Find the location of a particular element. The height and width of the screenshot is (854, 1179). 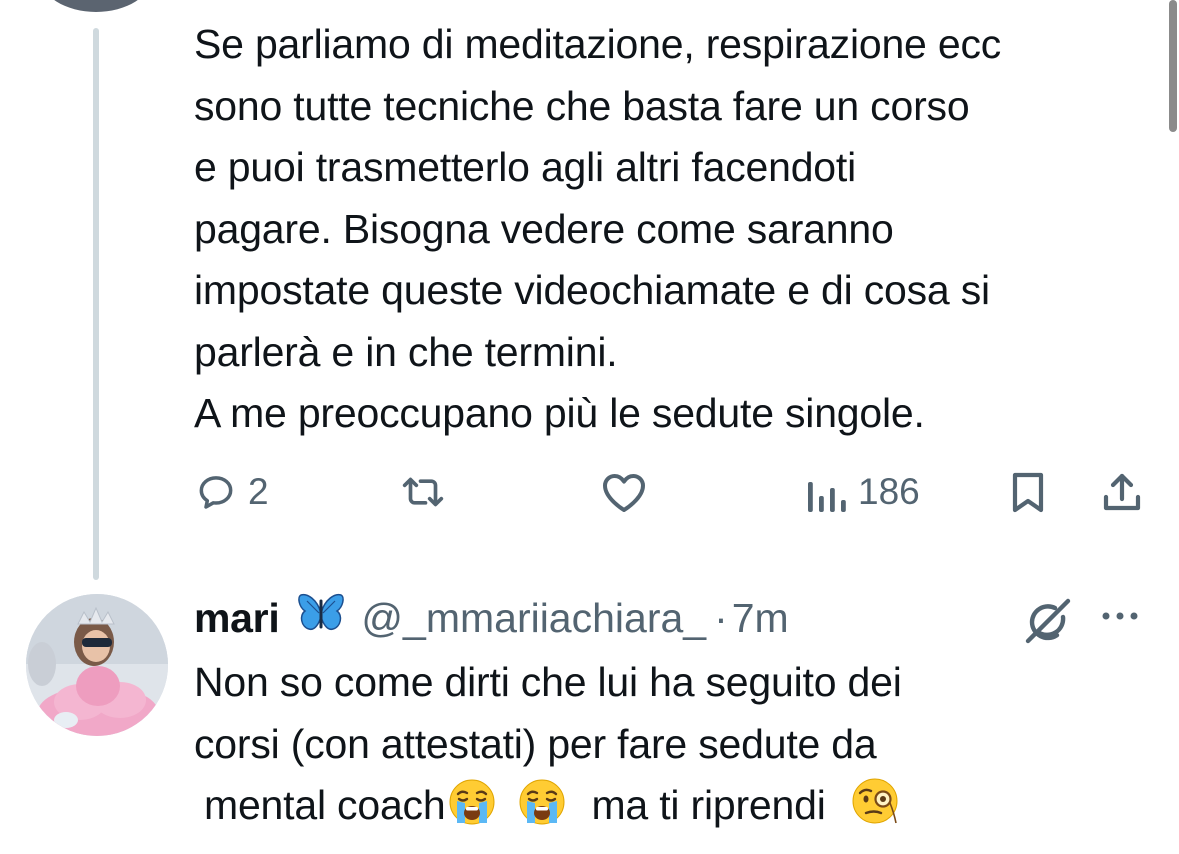

views-button: 186 is located at coordinates (863, 492).